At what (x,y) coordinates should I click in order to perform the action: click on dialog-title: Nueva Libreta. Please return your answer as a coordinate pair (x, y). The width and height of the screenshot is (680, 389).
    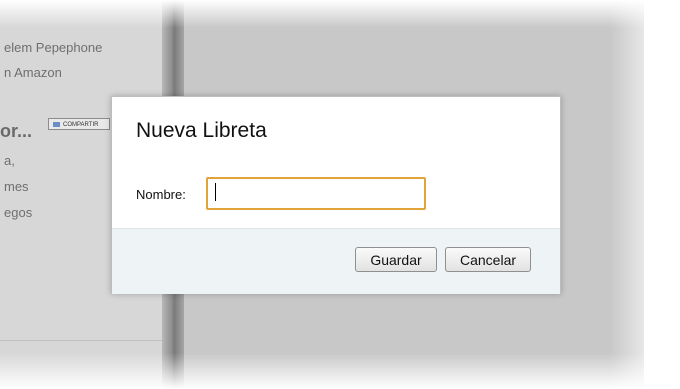
    Looking at the image, I should click on (201, 130).